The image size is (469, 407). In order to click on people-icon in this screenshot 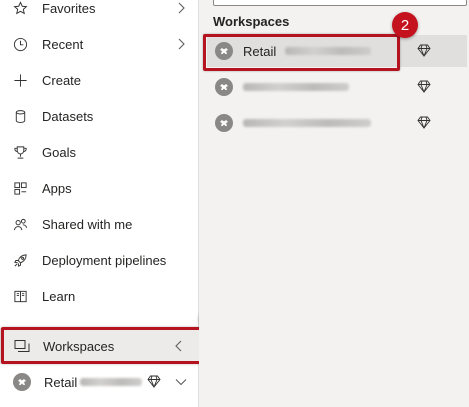, I will do `click(20, 224)`.